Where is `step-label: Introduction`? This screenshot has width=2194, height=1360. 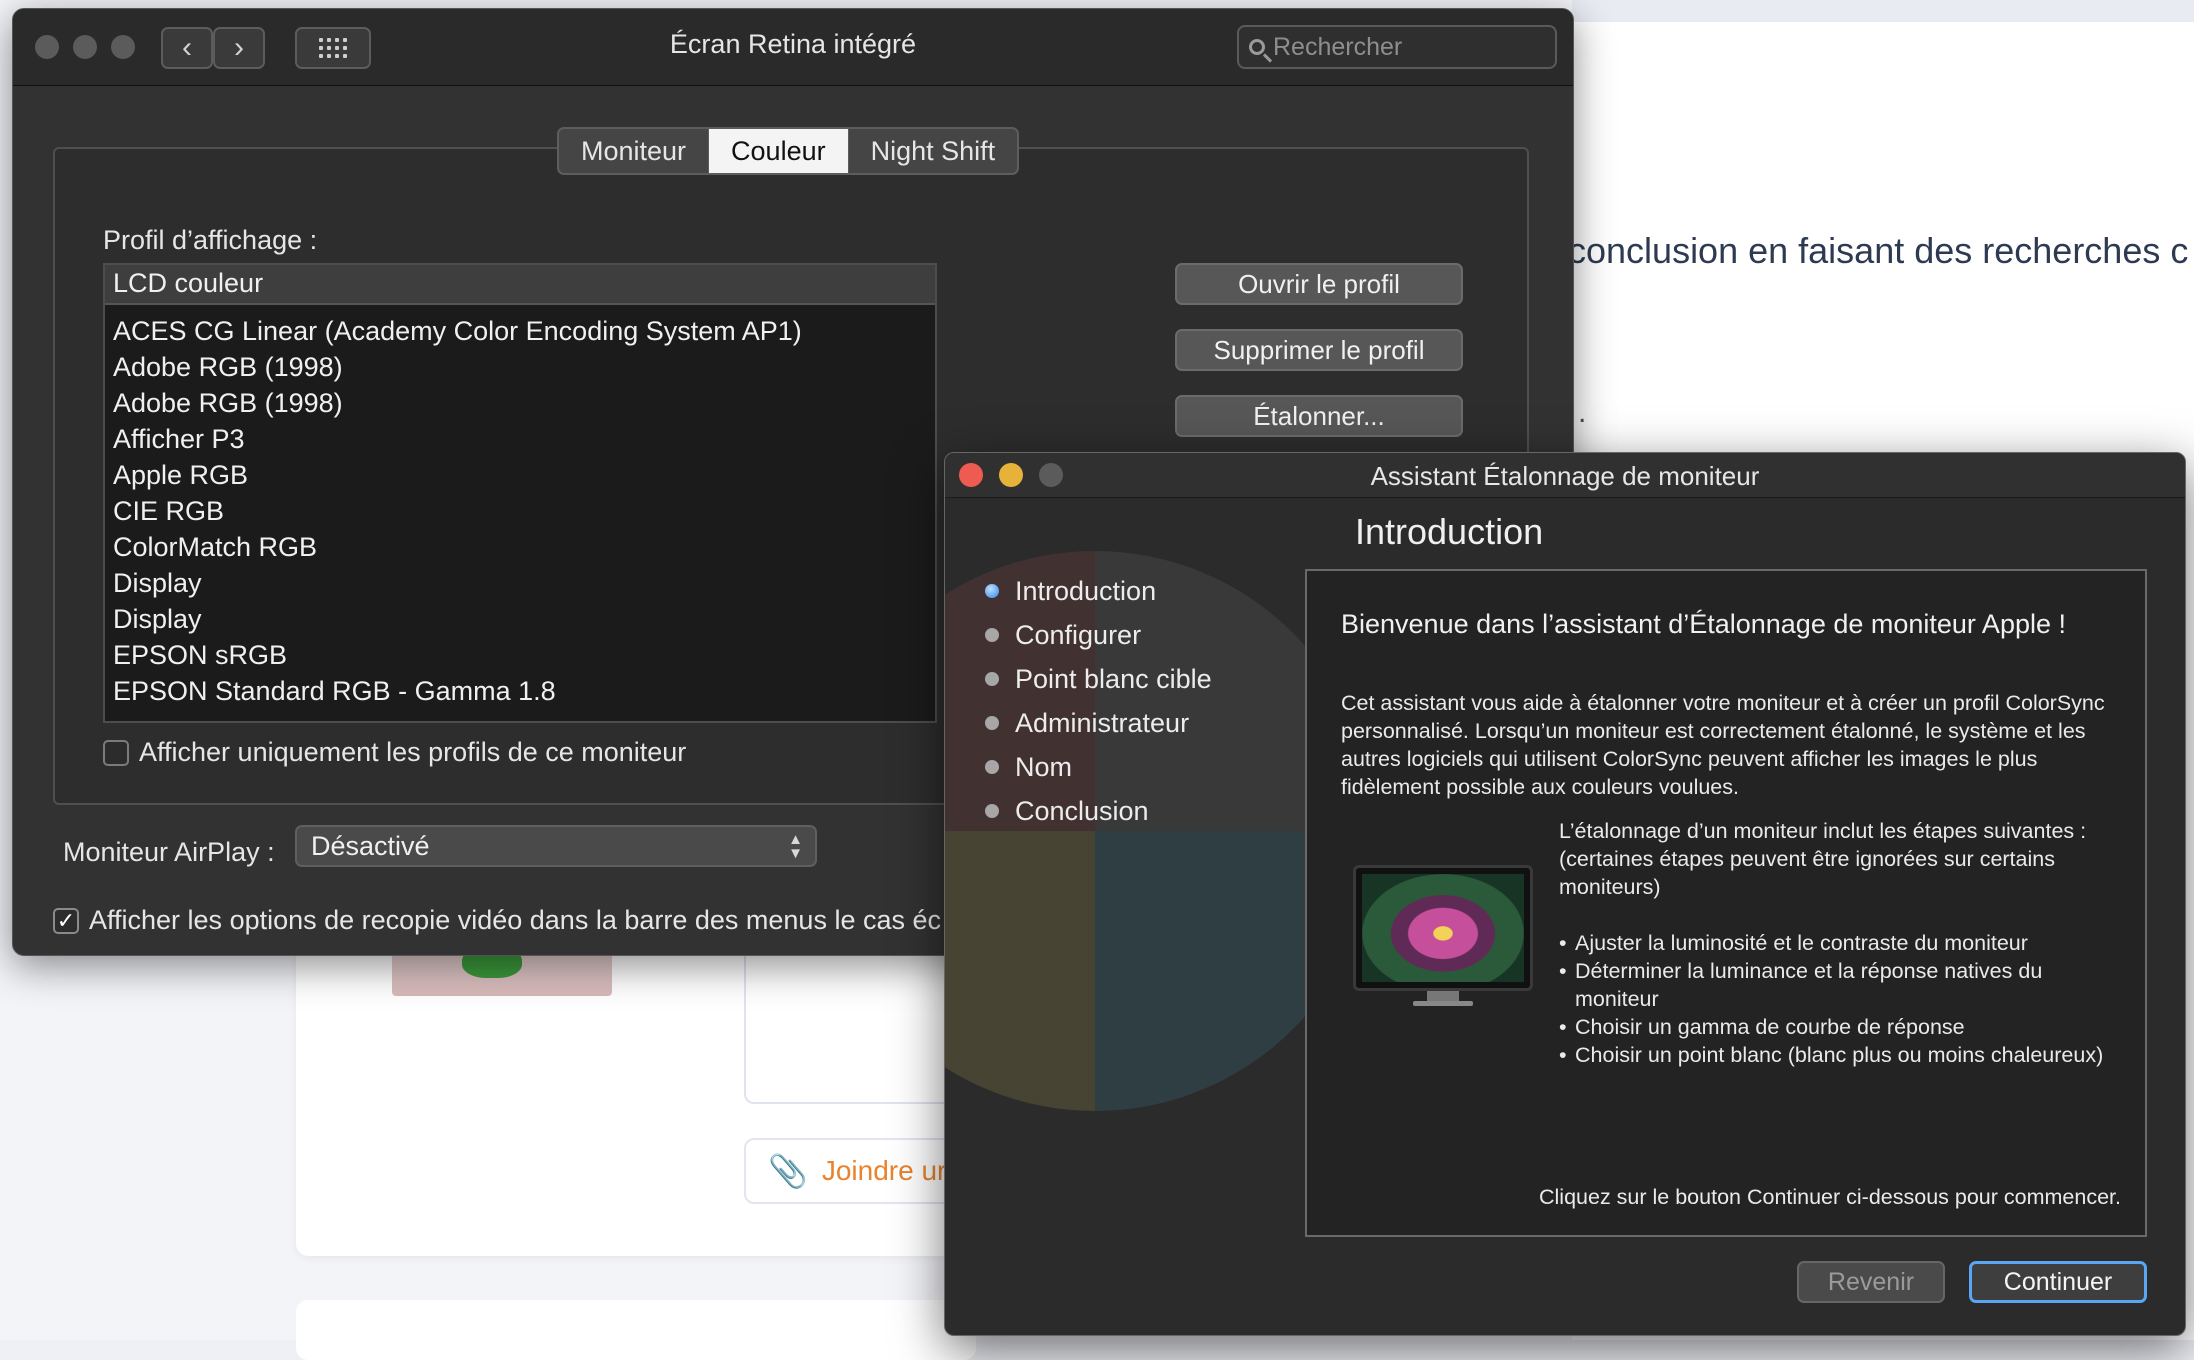
step-label: Introduction is located at coordinates (1086, 590).